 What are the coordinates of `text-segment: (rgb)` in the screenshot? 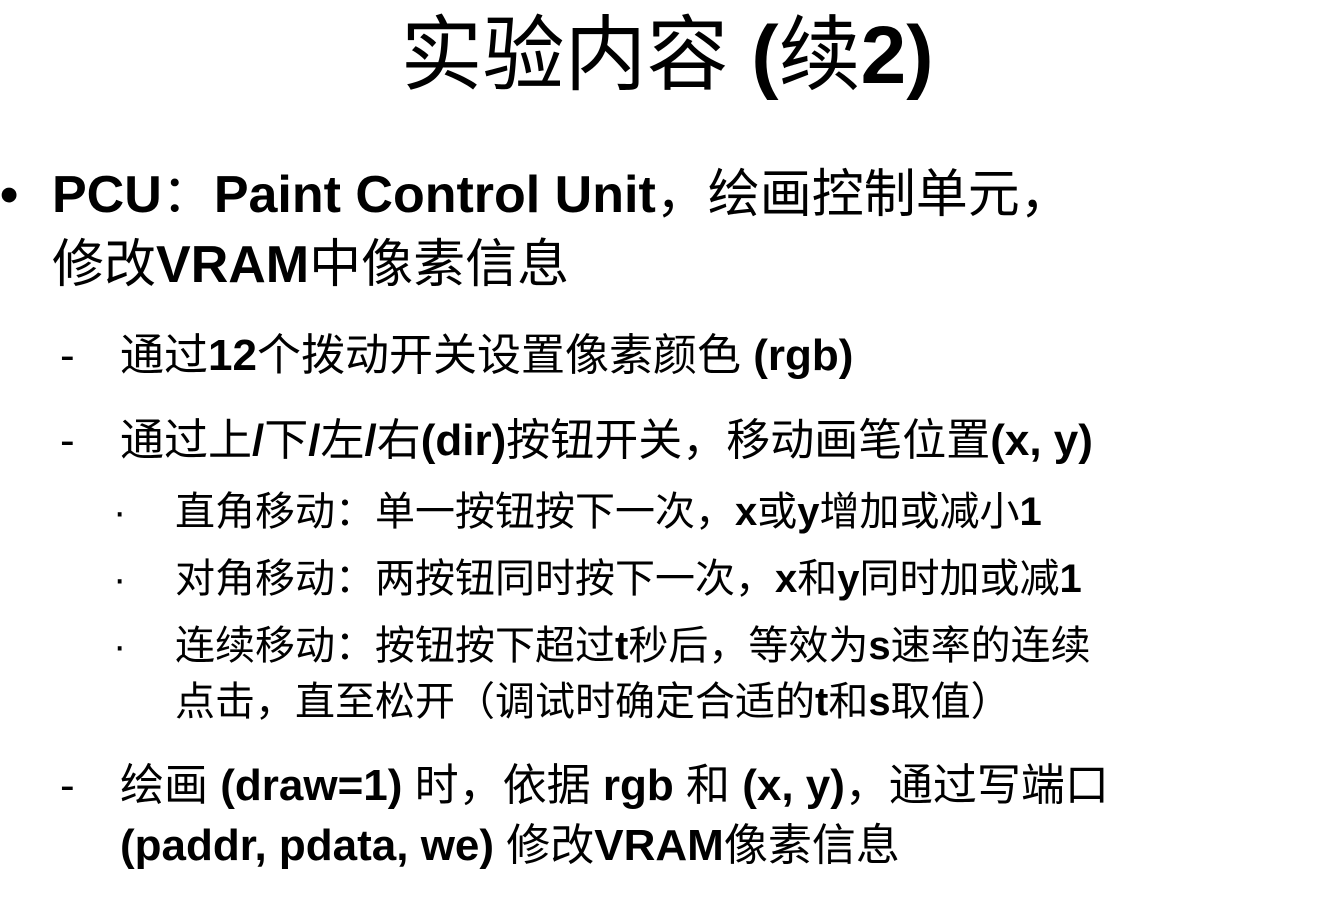 It's located at (803, 355).